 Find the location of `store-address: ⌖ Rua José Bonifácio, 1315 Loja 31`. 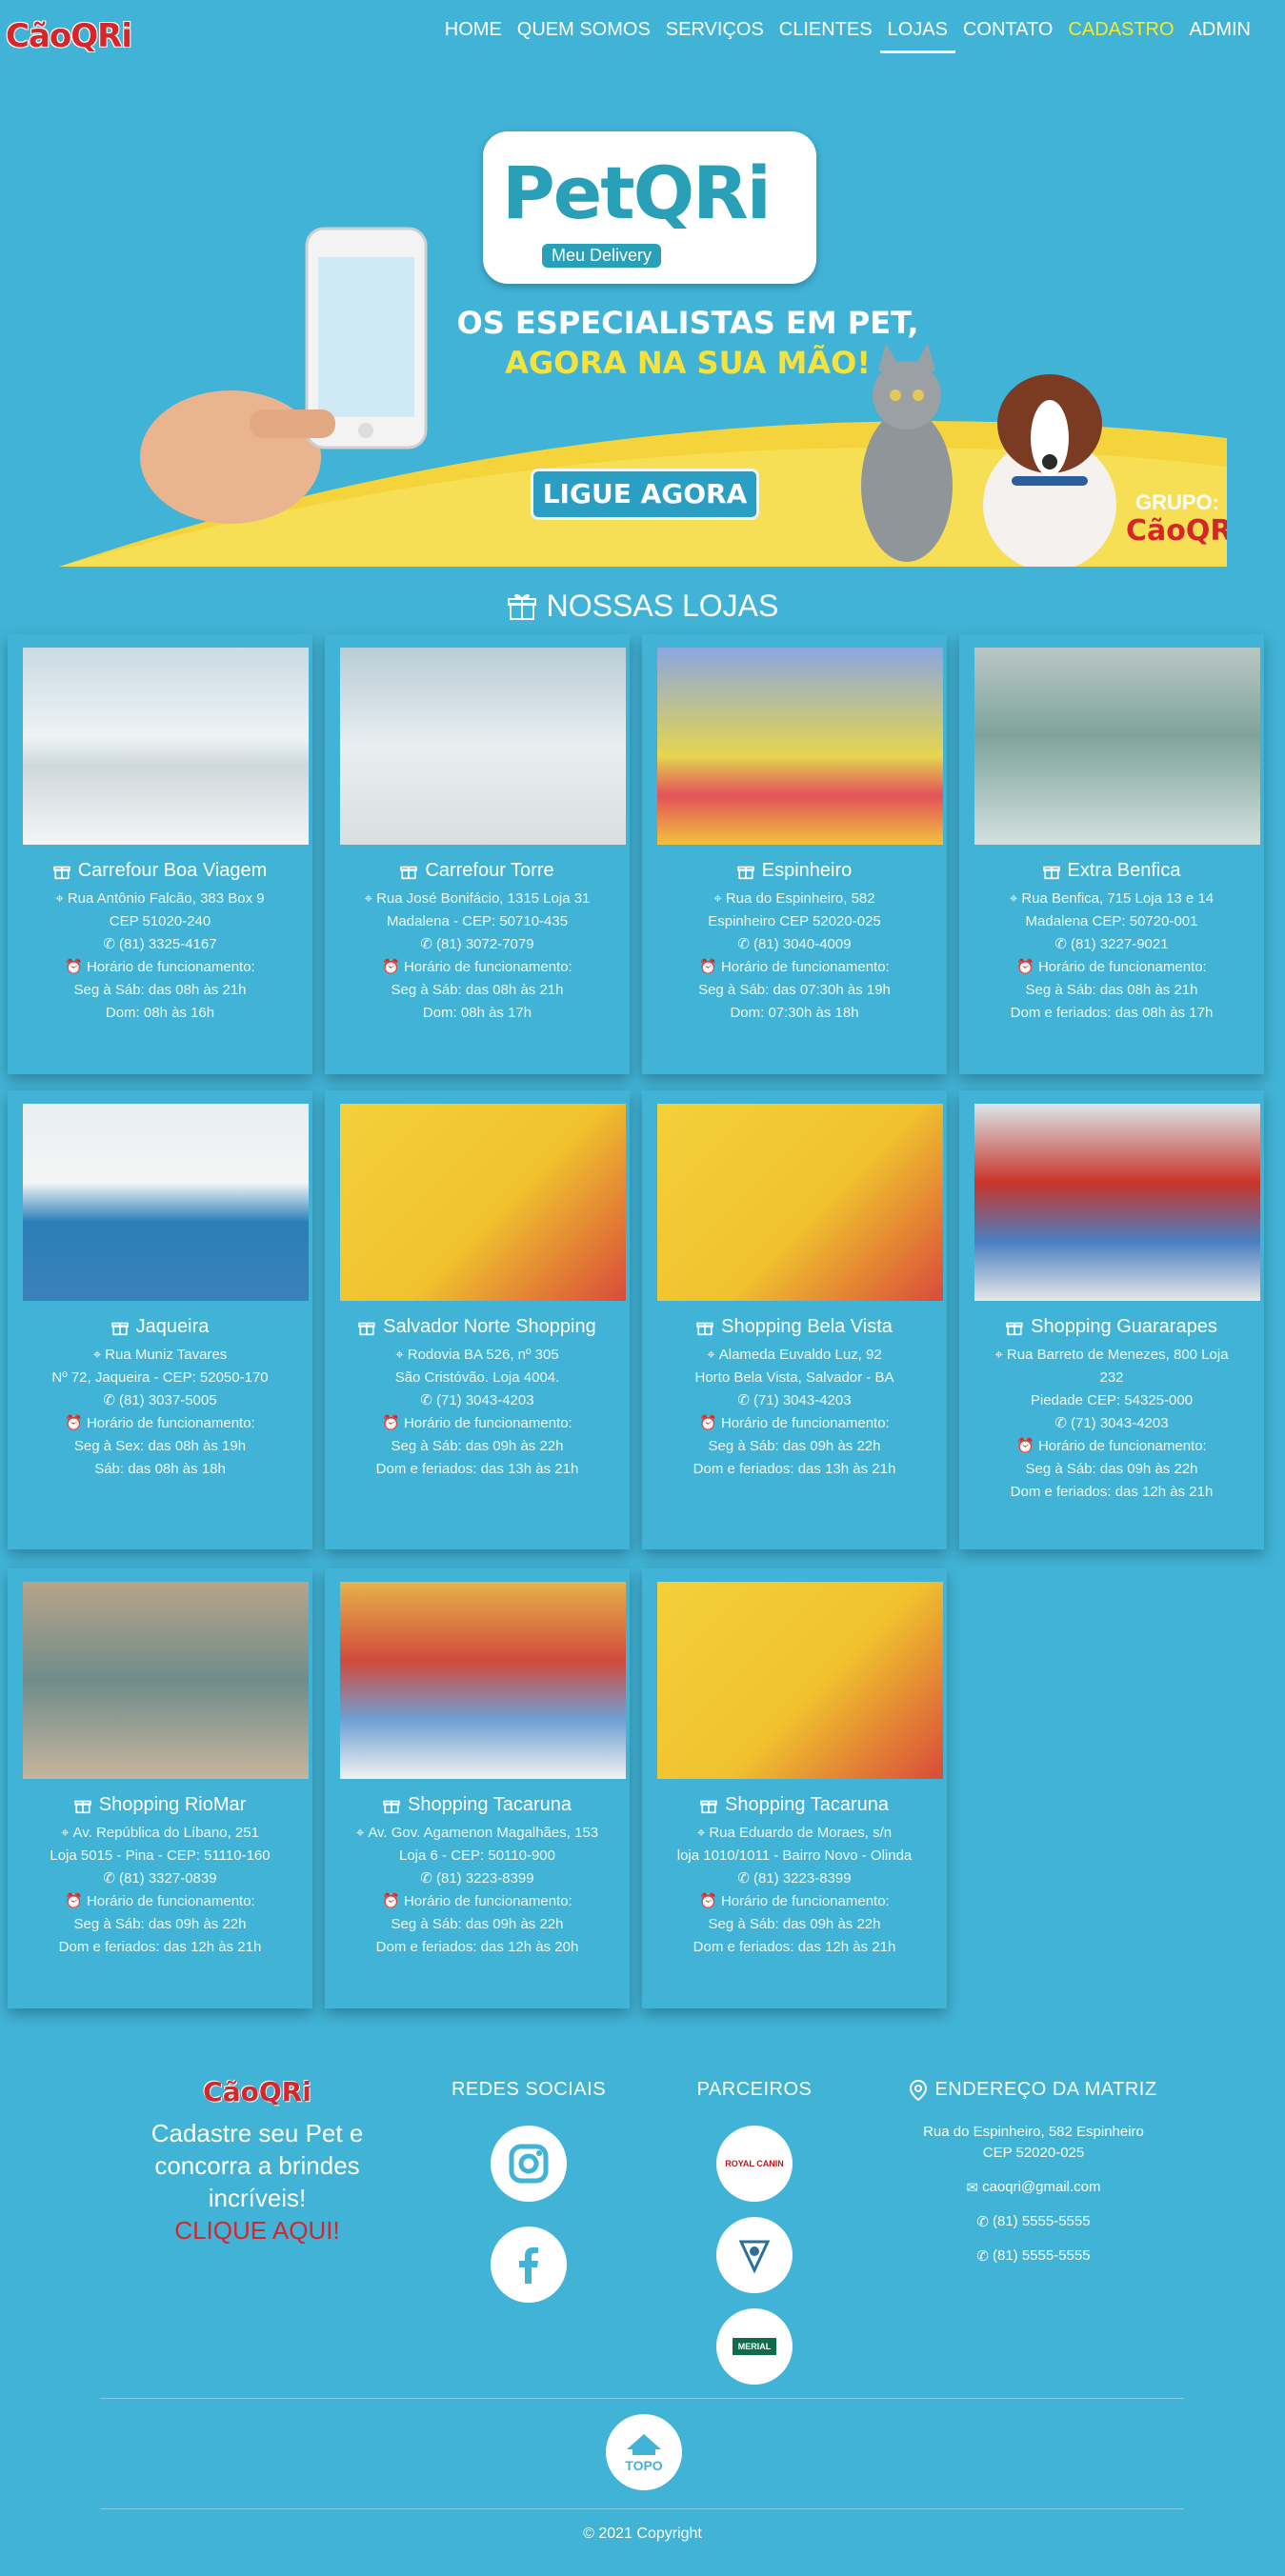

store-address: ⌖ Rua José Bonifácio, 1315 Loja 31 is located at coordinates (477, 899).